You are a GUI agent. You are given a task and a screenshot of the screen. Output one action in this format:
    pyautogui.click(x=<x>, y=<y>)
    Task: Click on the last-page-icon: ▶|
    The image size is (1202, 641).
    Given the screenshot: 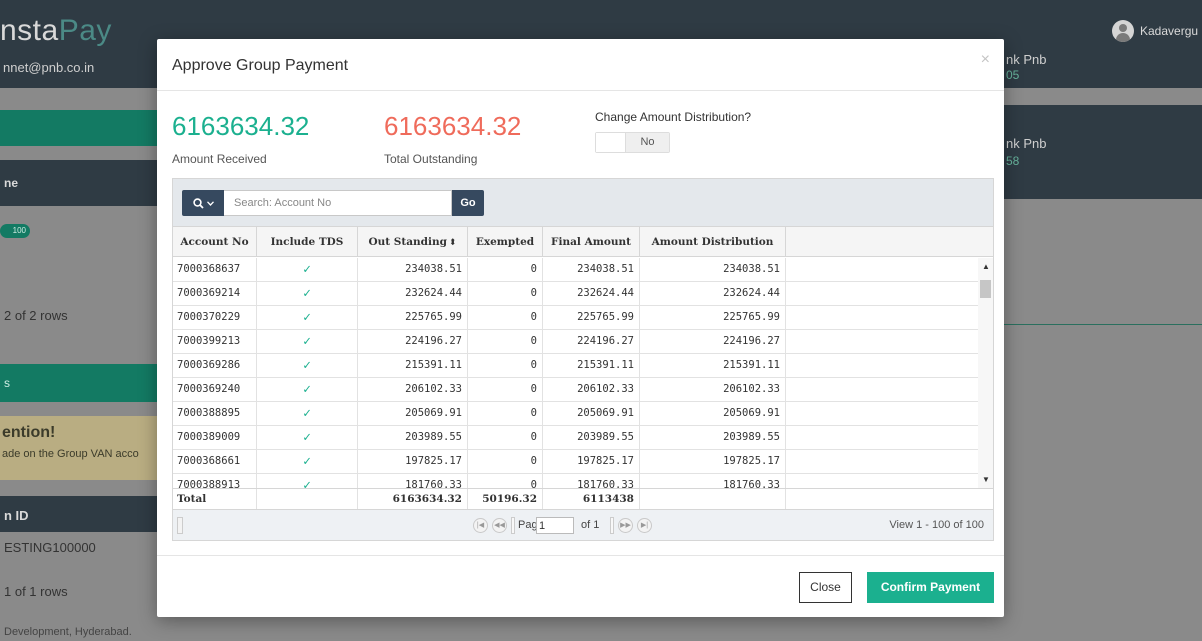 What is the action you would take?
    pyautogui.click(x=644, y=525)
    